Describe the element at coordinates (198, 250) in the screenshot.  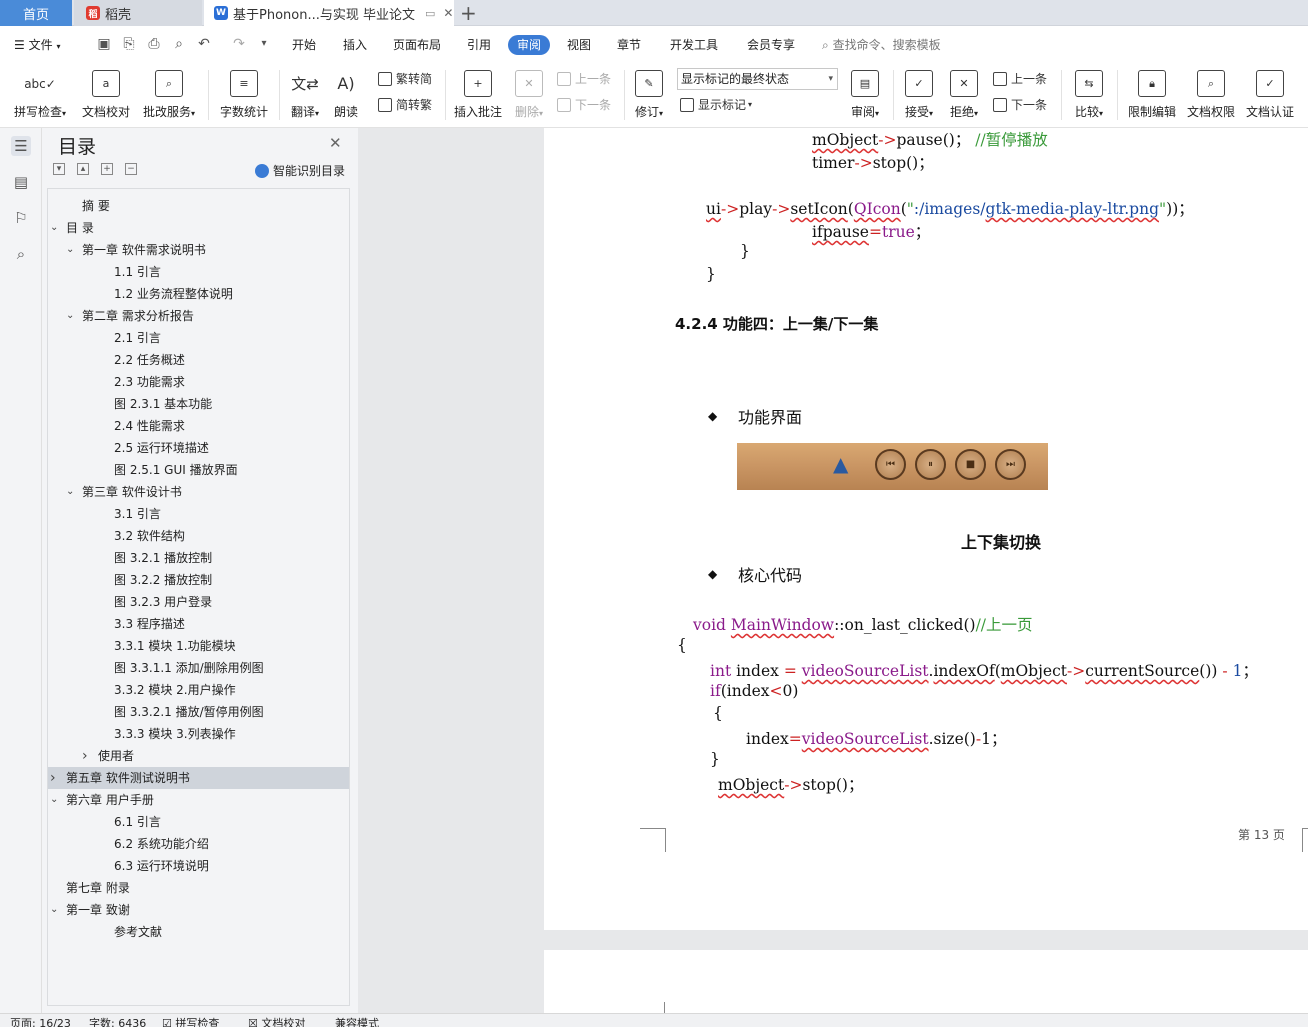
I see `toc-item: ⌄ 第一章 软件需求说明书` at that location.